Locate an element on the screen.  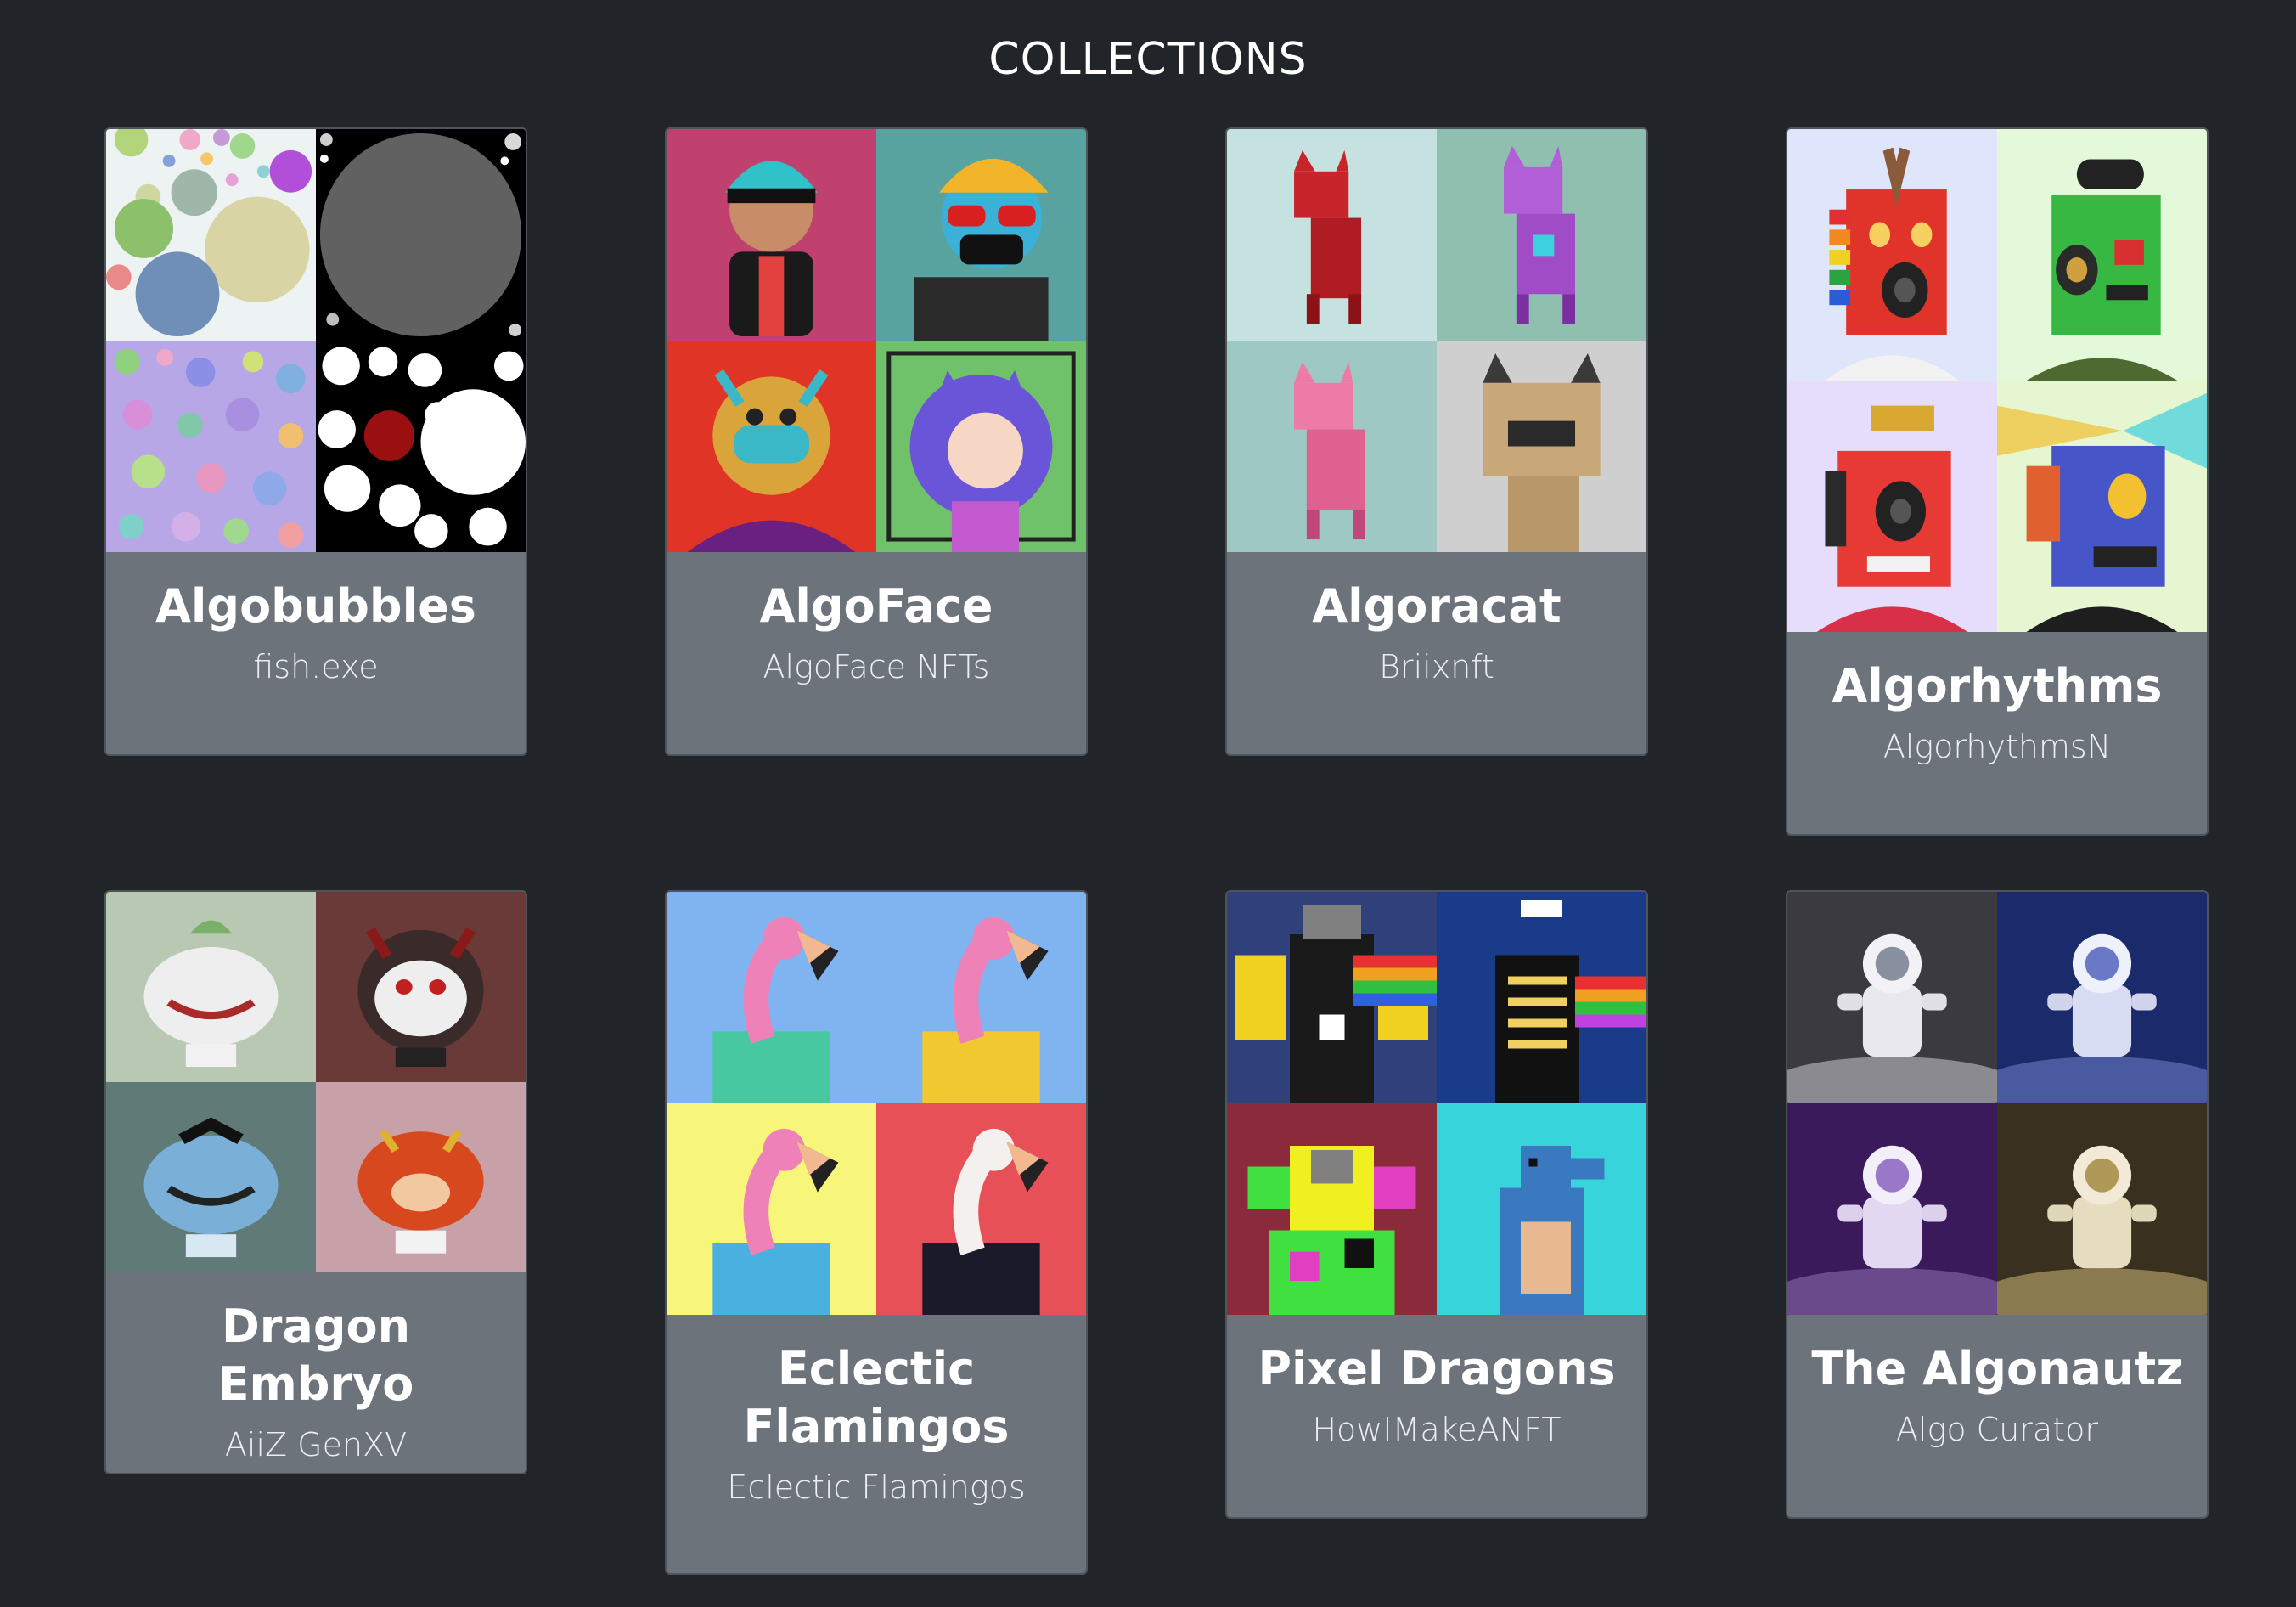
boombox-green-image is located at coordinates (2102, 255).